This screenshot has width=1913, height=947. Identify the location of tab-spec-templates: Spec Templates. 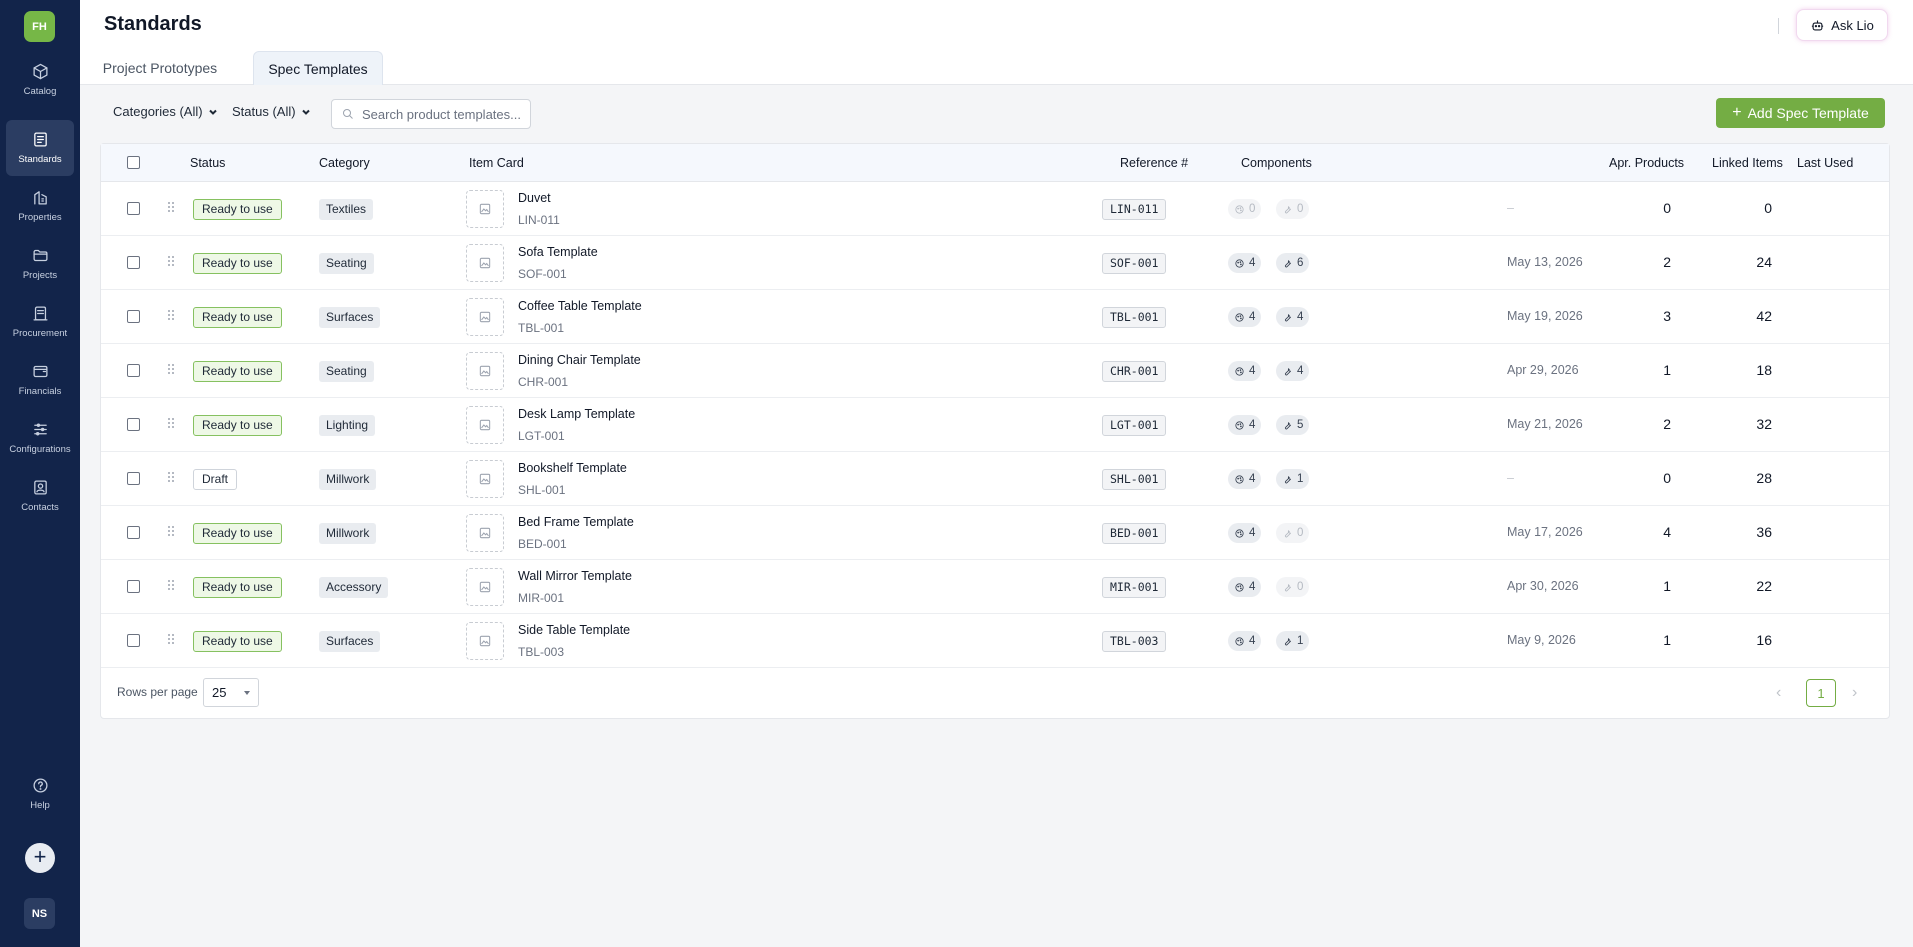
(318, 68).